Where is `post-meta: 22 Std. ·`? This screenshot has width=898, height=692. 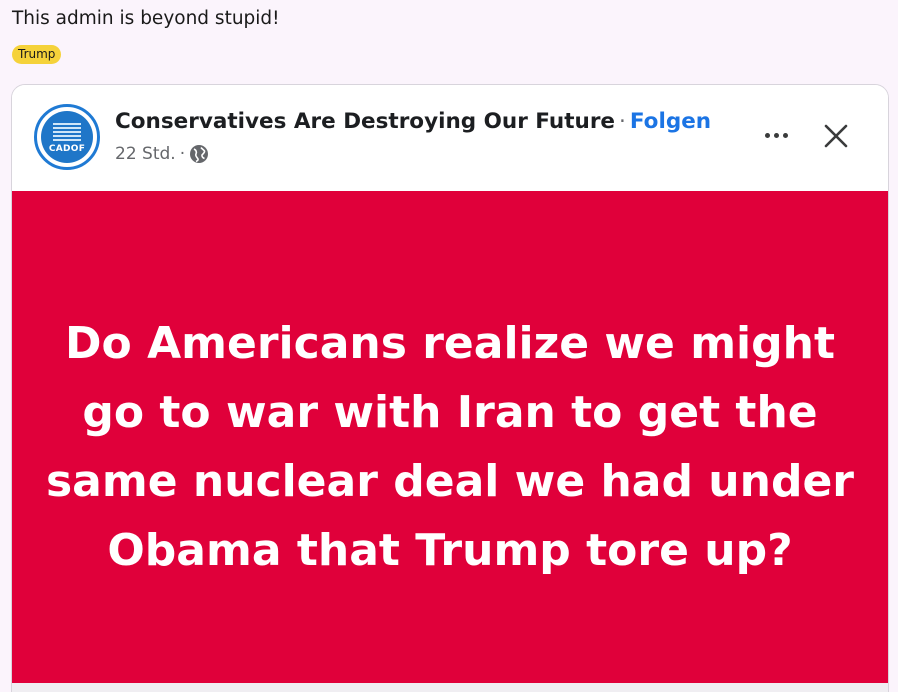
post-meta: 22 Std. · is located at coordinates (162, 154).